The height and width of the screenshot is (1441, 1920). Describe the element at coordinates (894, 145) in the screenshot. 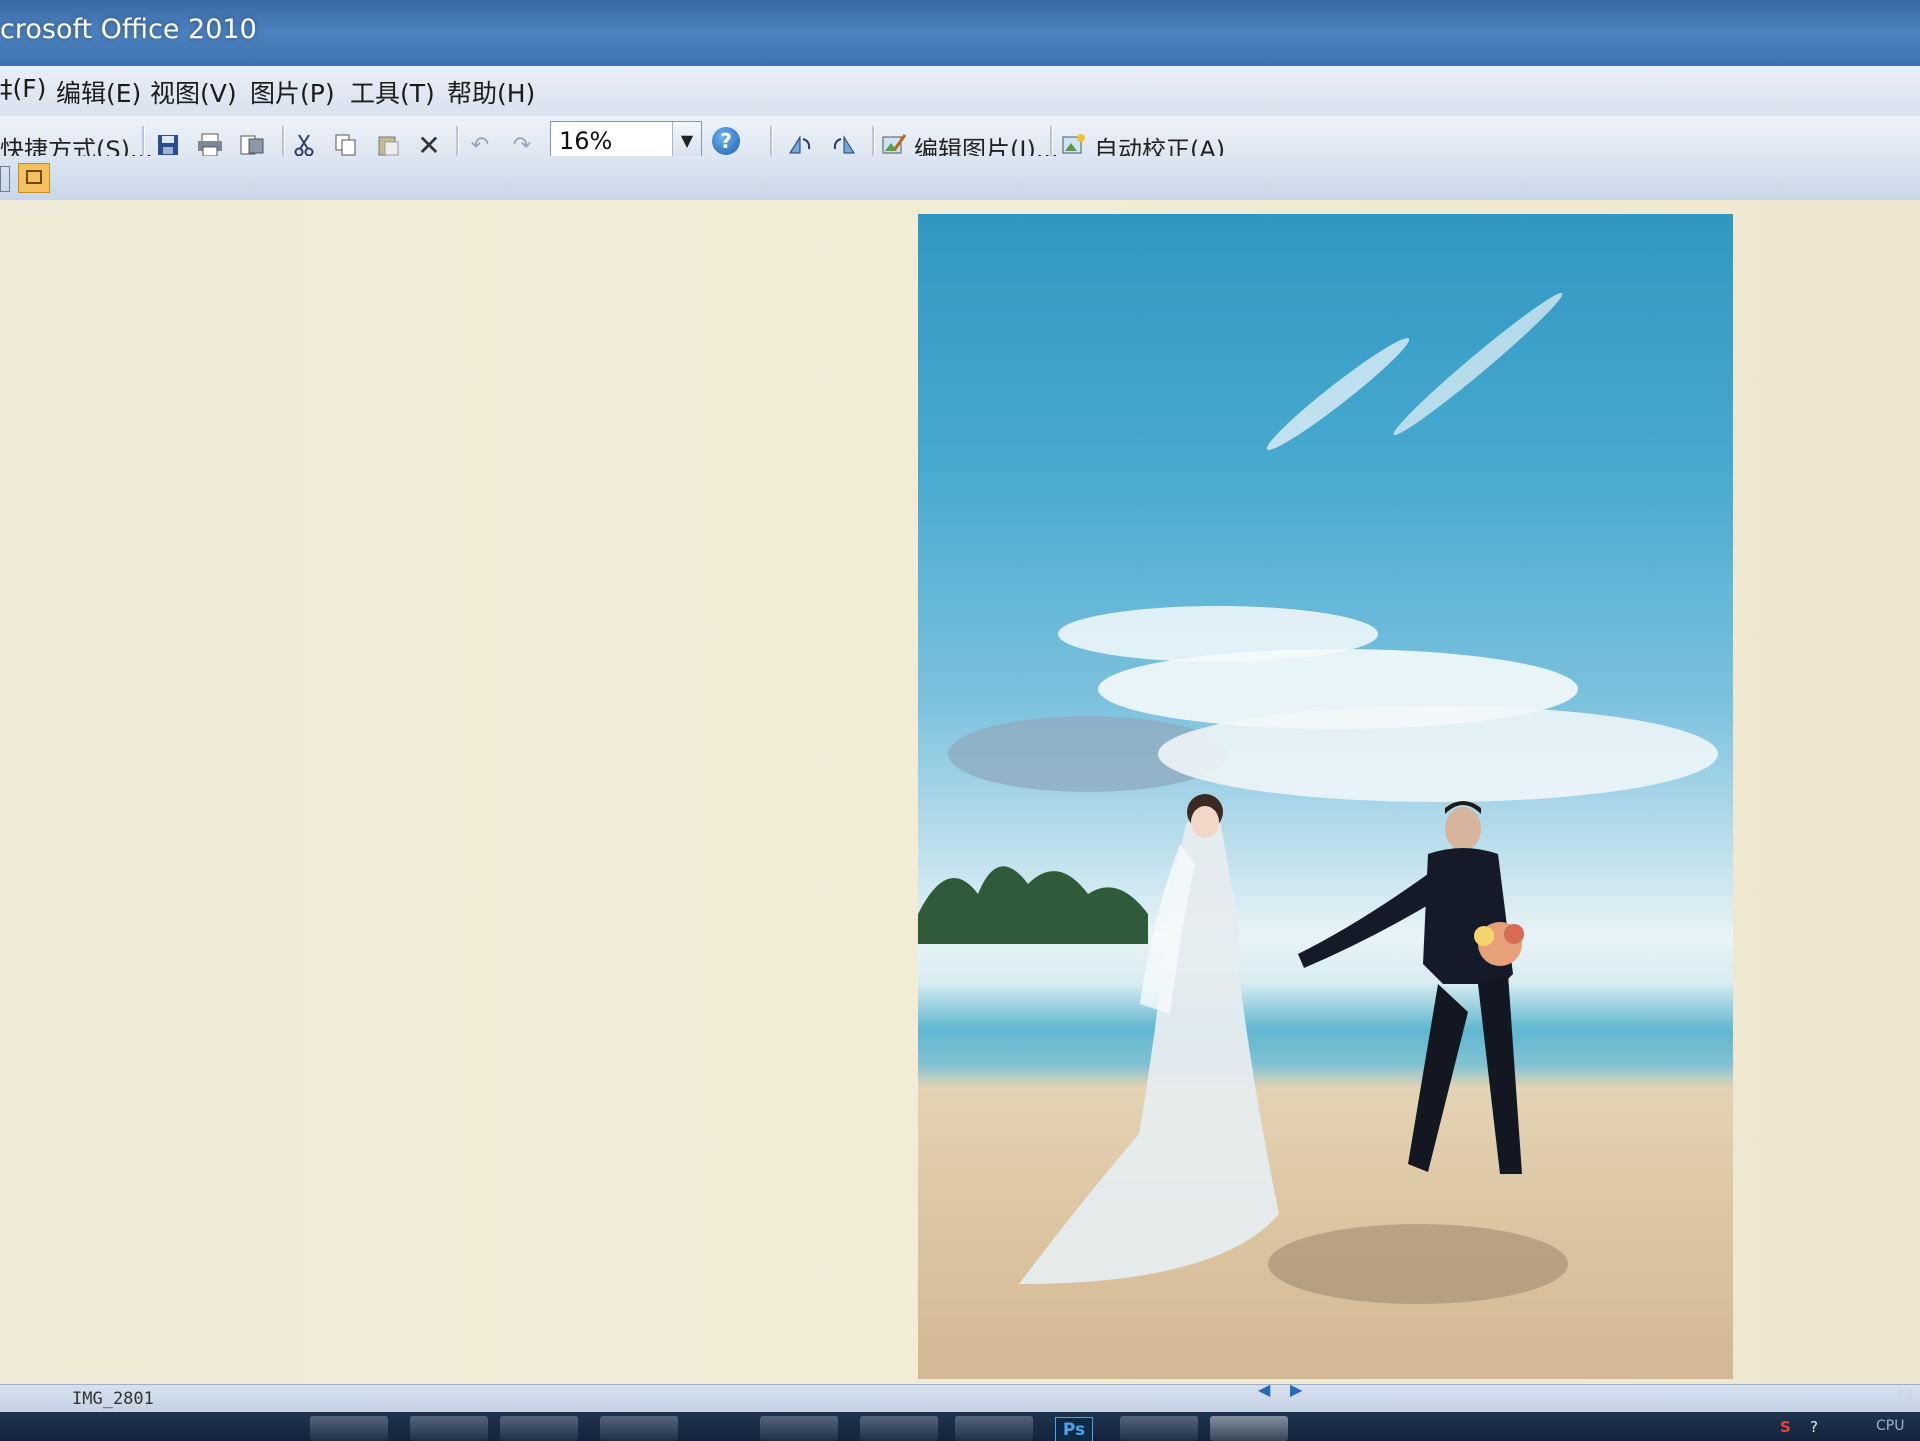

I see `edit-picture-icon` at that location.